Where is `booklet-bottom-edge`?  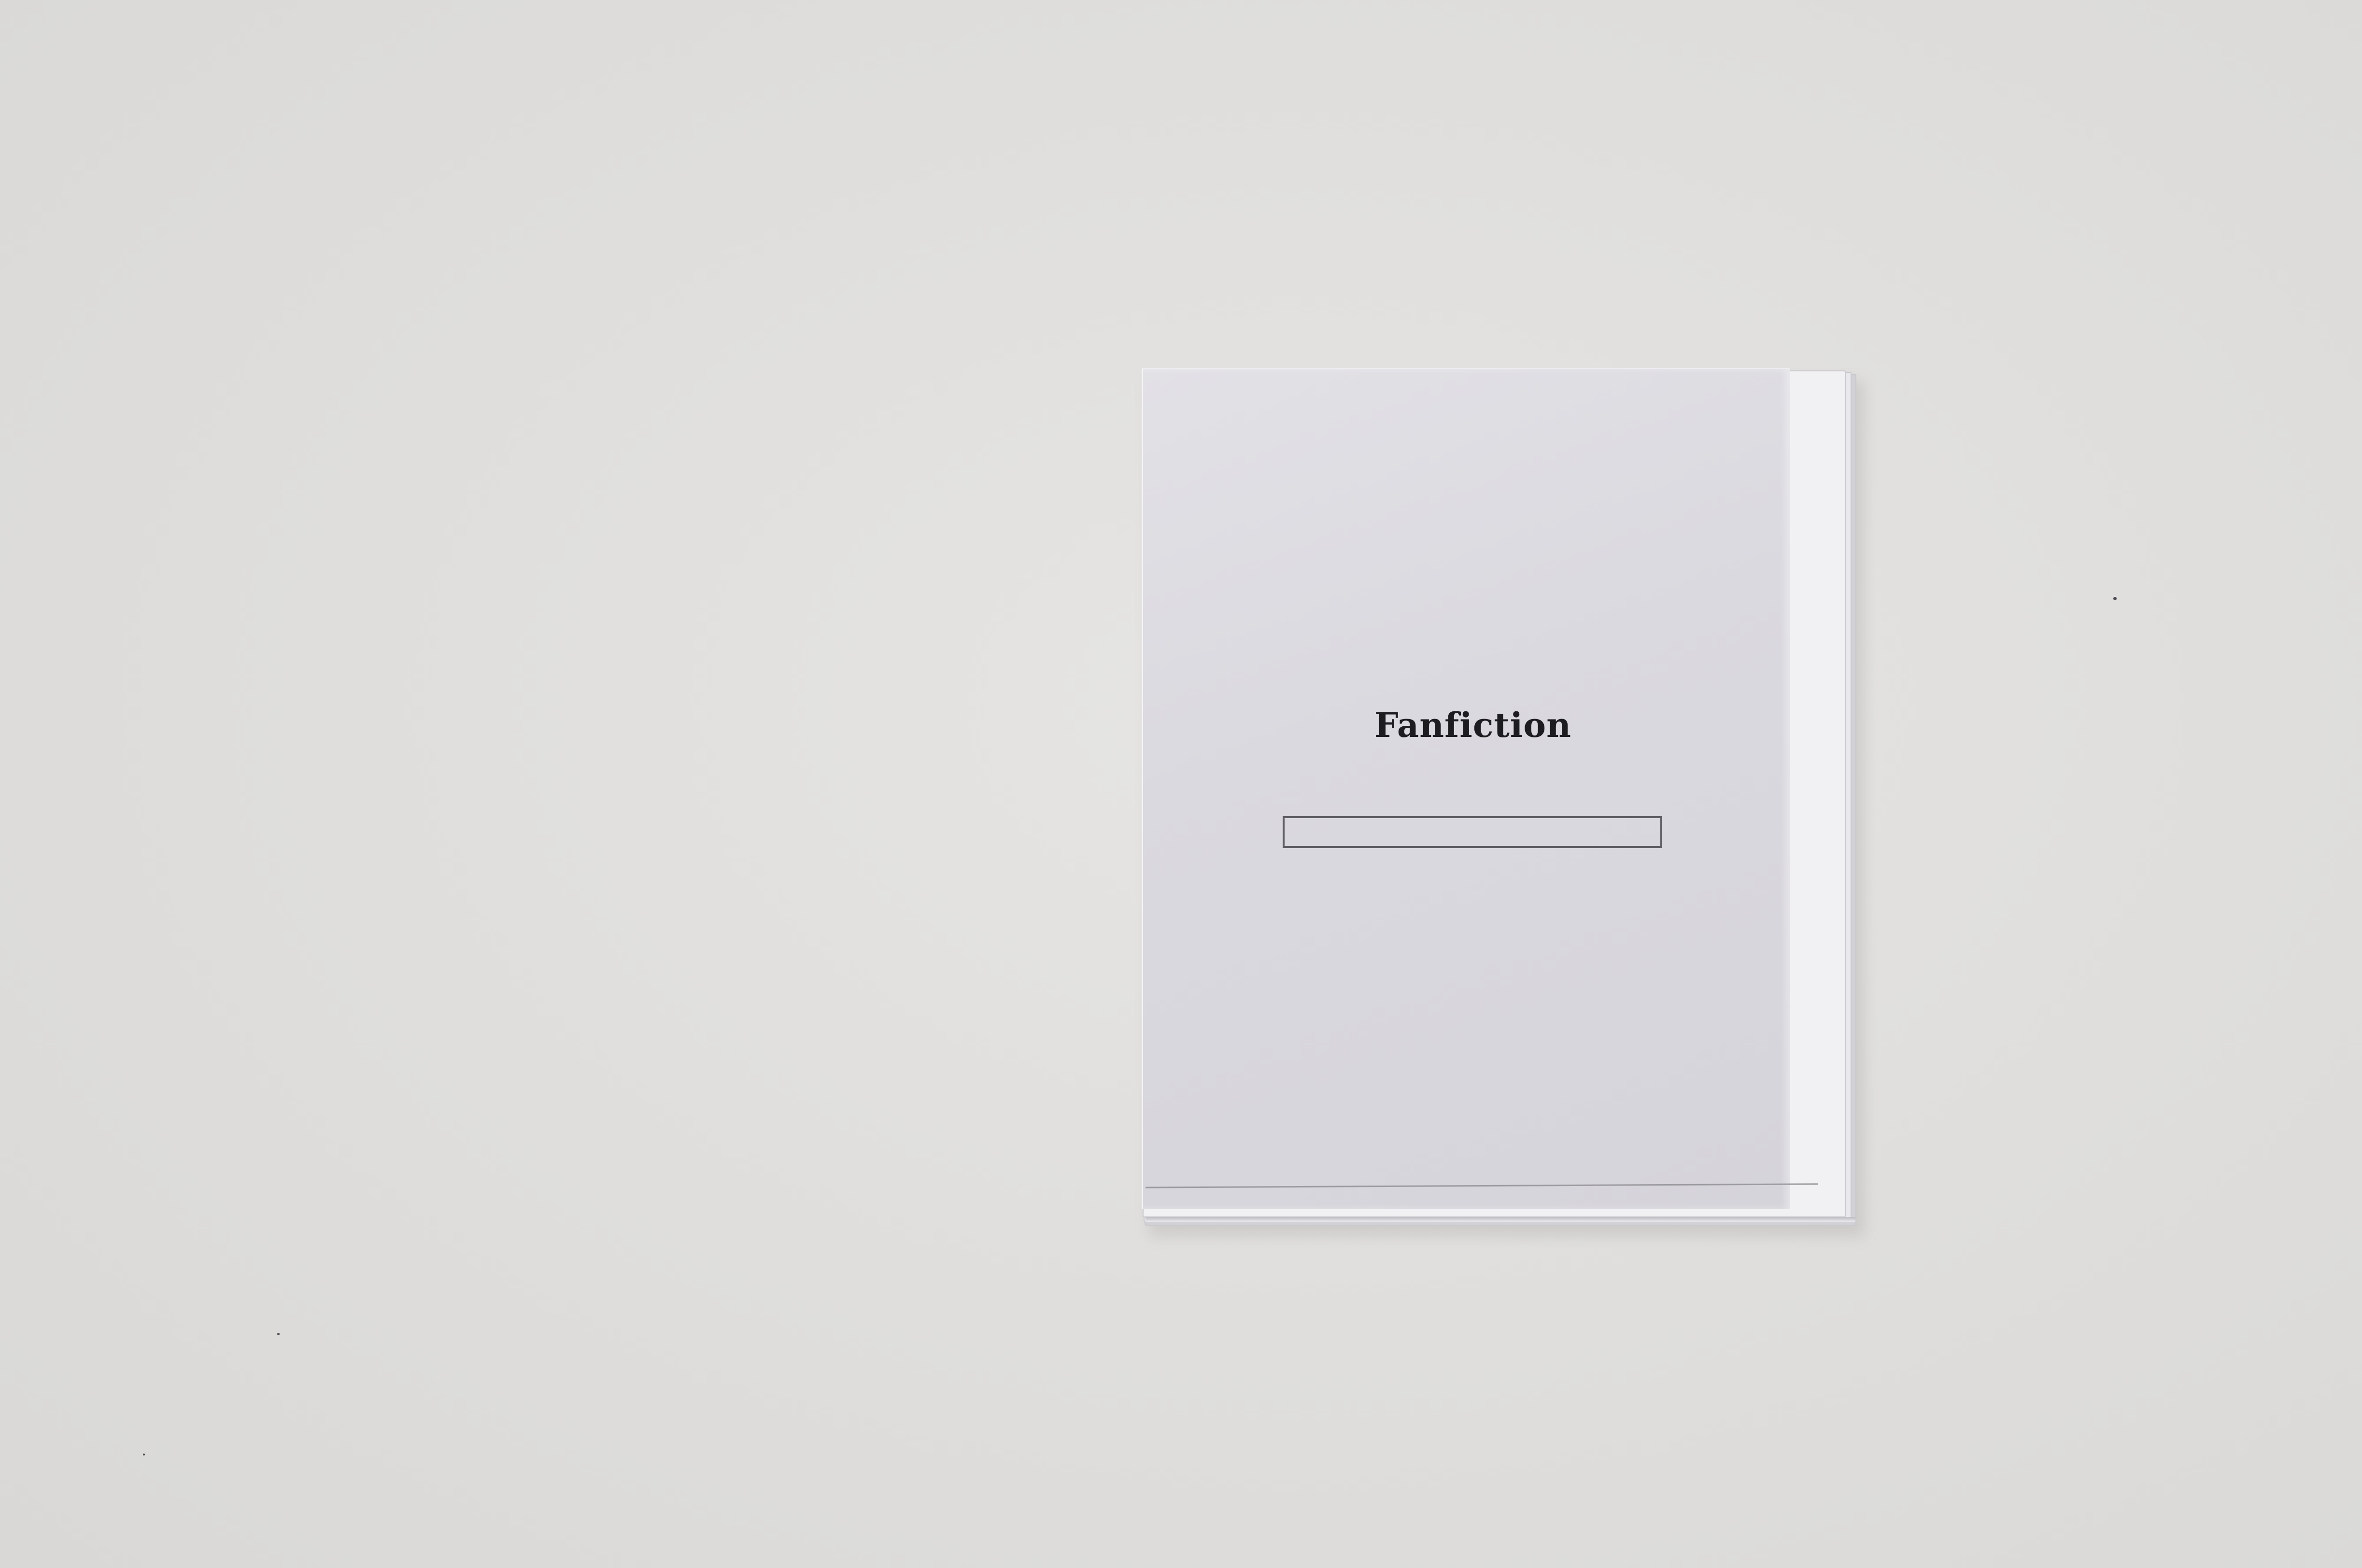
booklet-bottom-edge is located at coordinates (1500, 1219).